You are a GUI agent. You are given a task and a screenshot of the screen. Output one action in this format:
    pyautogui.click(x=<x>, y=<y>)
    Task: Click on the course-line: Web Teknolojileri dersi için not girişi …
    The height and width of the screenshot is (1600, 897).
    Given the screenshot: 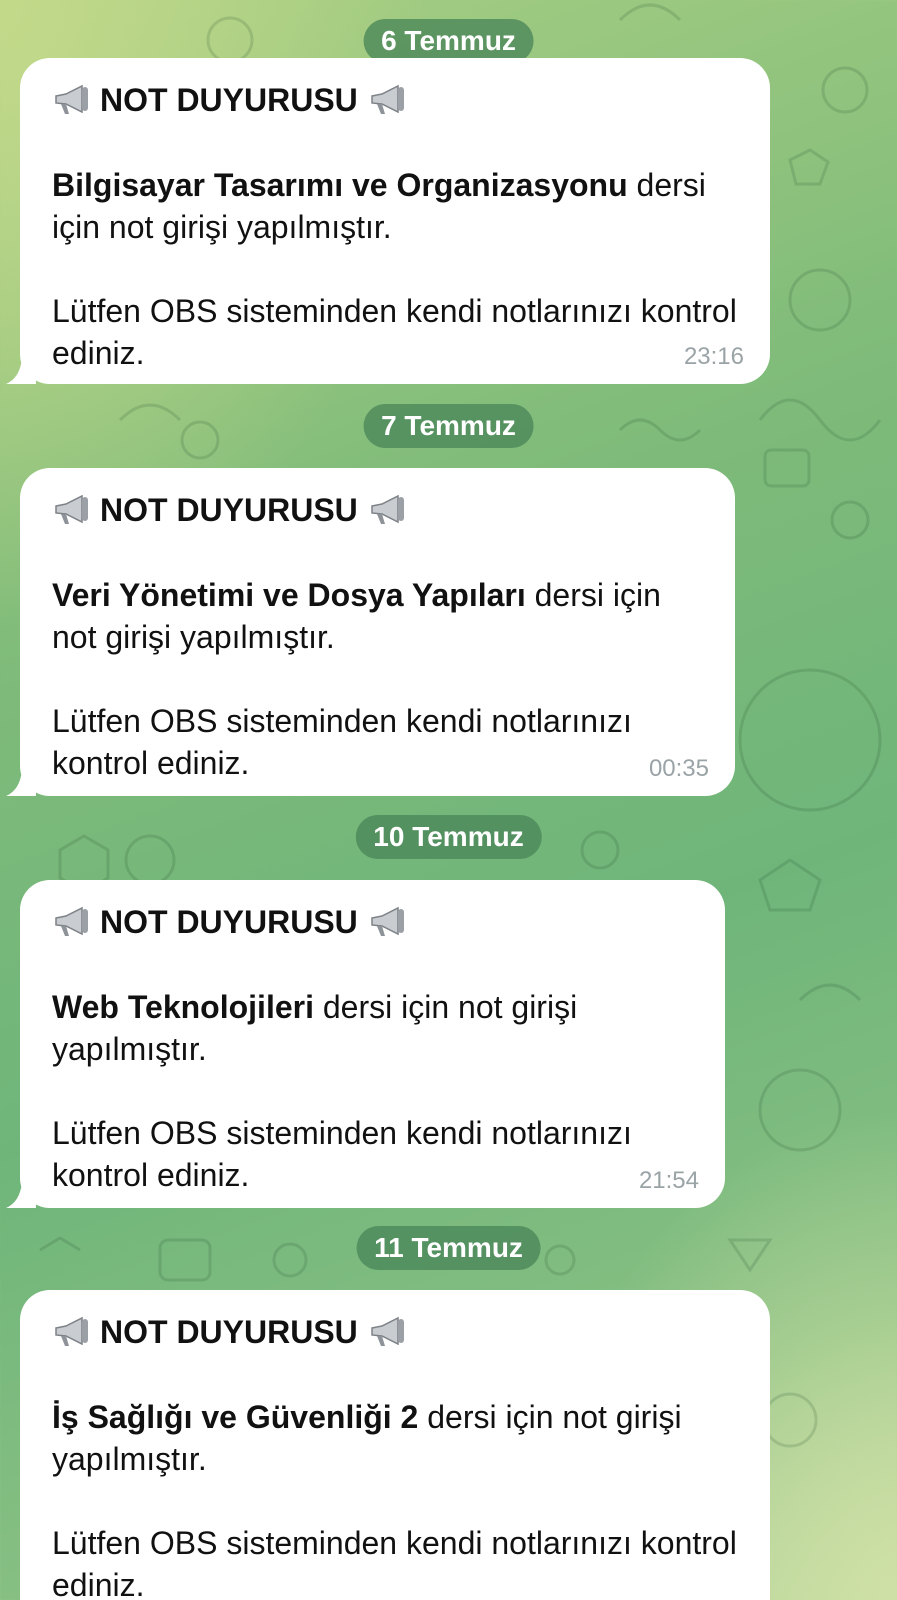 What is the action you would take?
    pyautogui.click(x=372, y=1028)
    